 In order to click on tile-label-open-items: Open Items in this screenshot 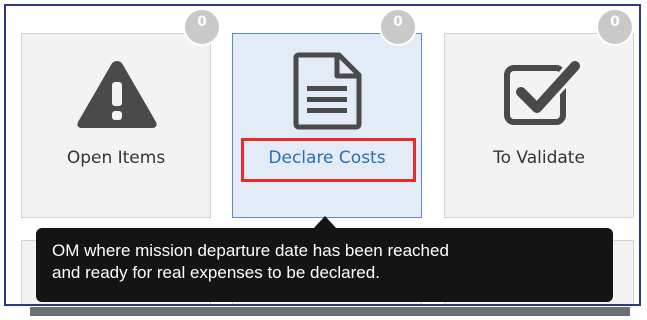, I will do `click(116, 158)`.